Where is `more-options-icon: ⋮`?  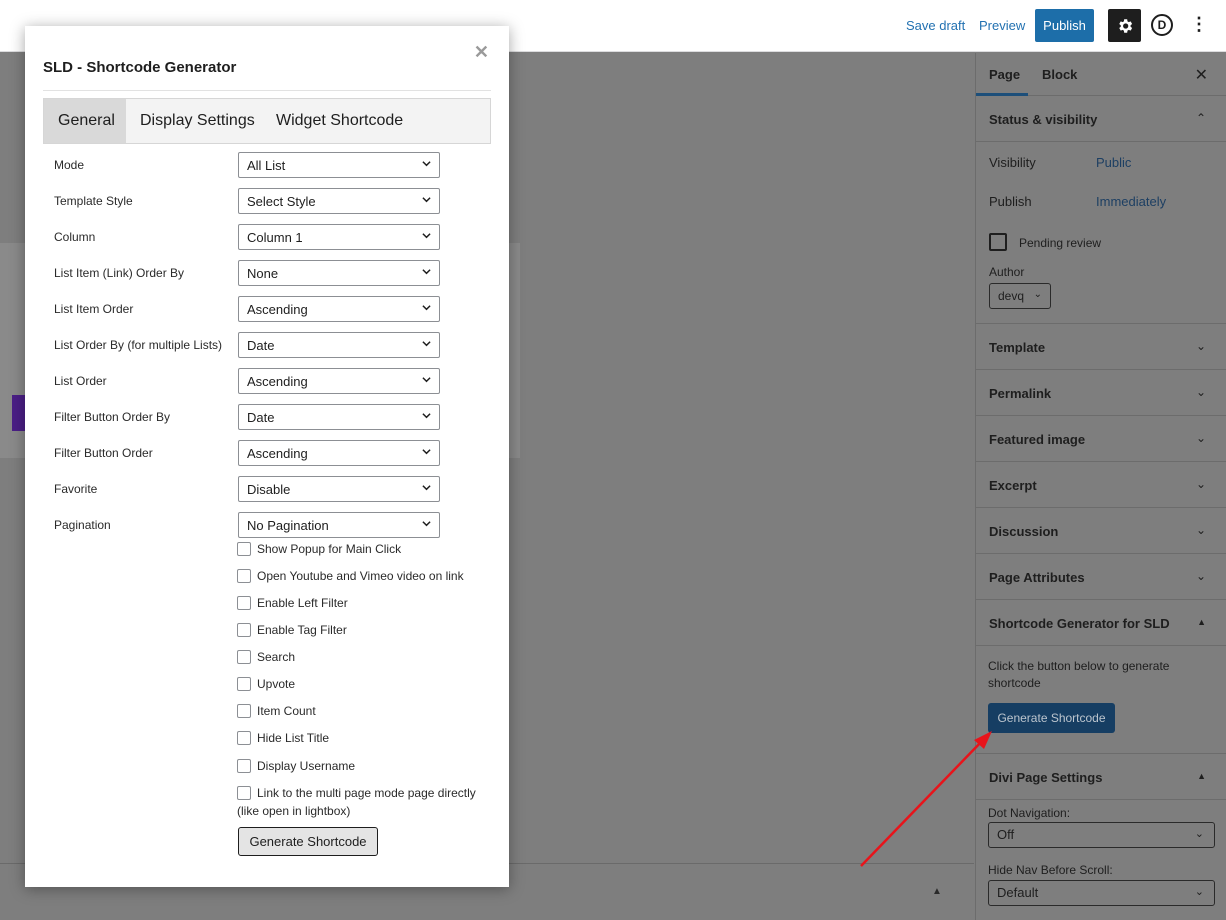
more-options-icon: ⋮ is located at coordinates (1199, 24).